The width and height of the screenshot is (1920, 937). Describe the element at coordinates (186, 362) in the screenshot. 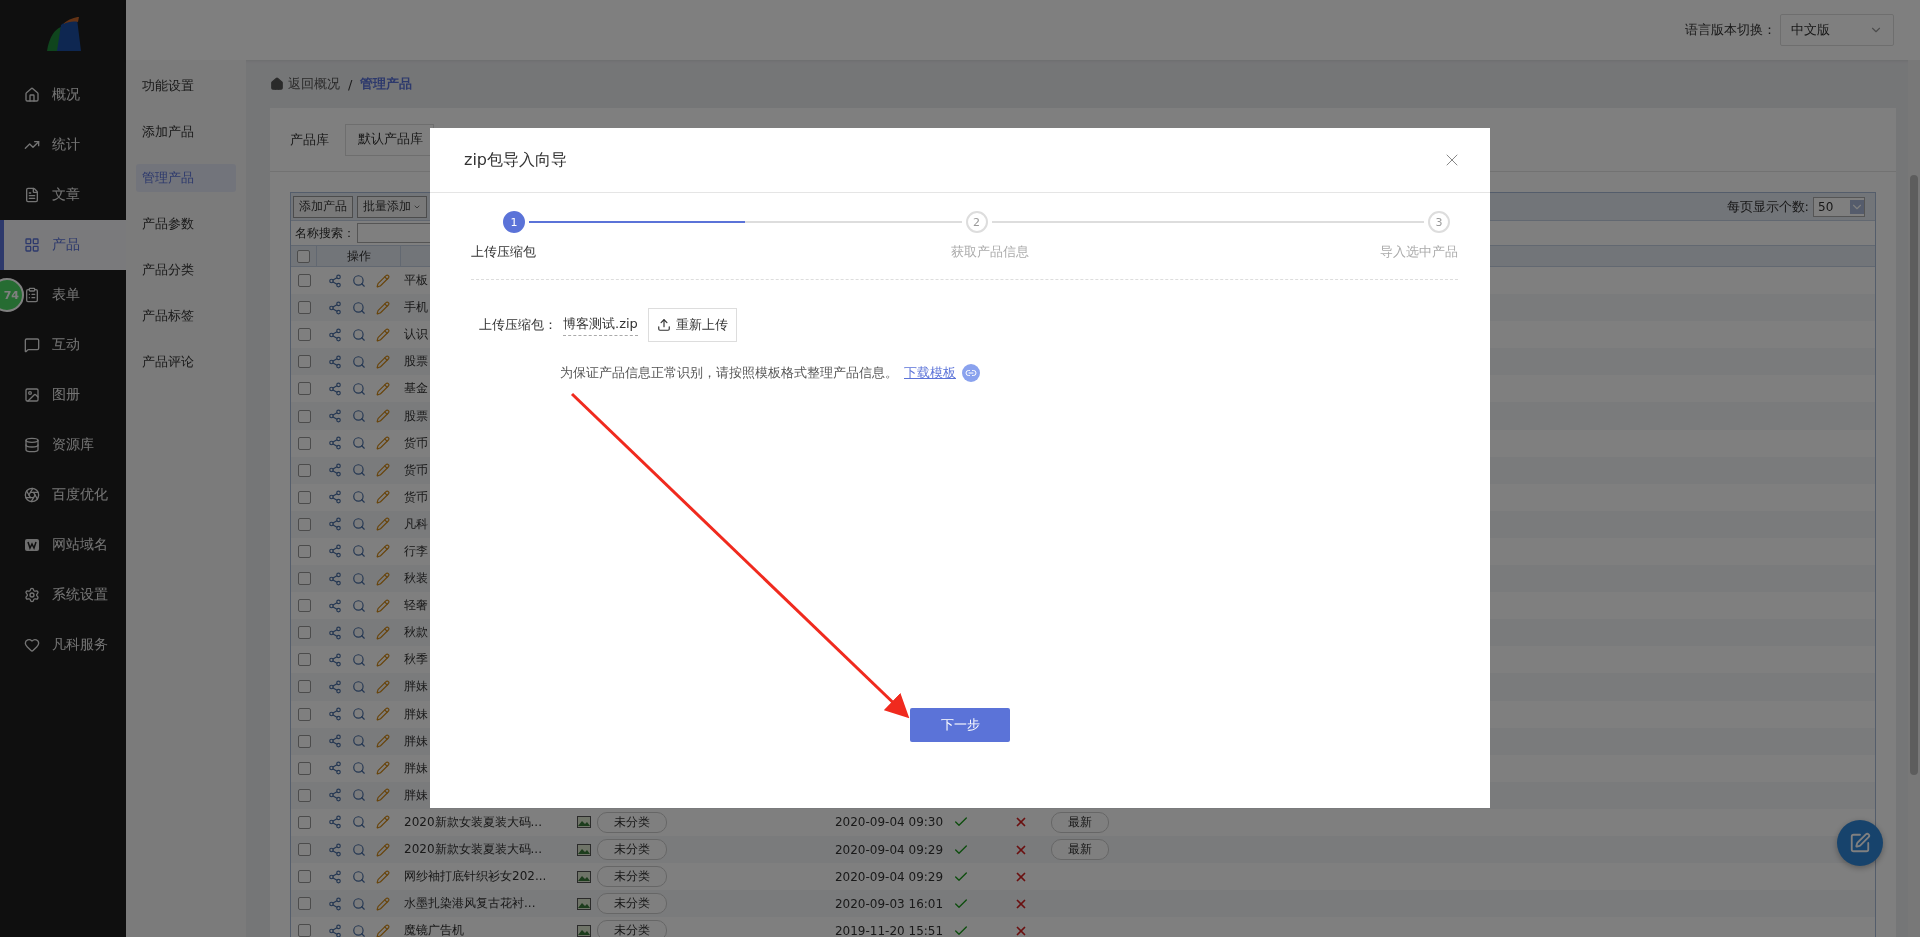

I see `submenu-item: 产品评论` at that location.